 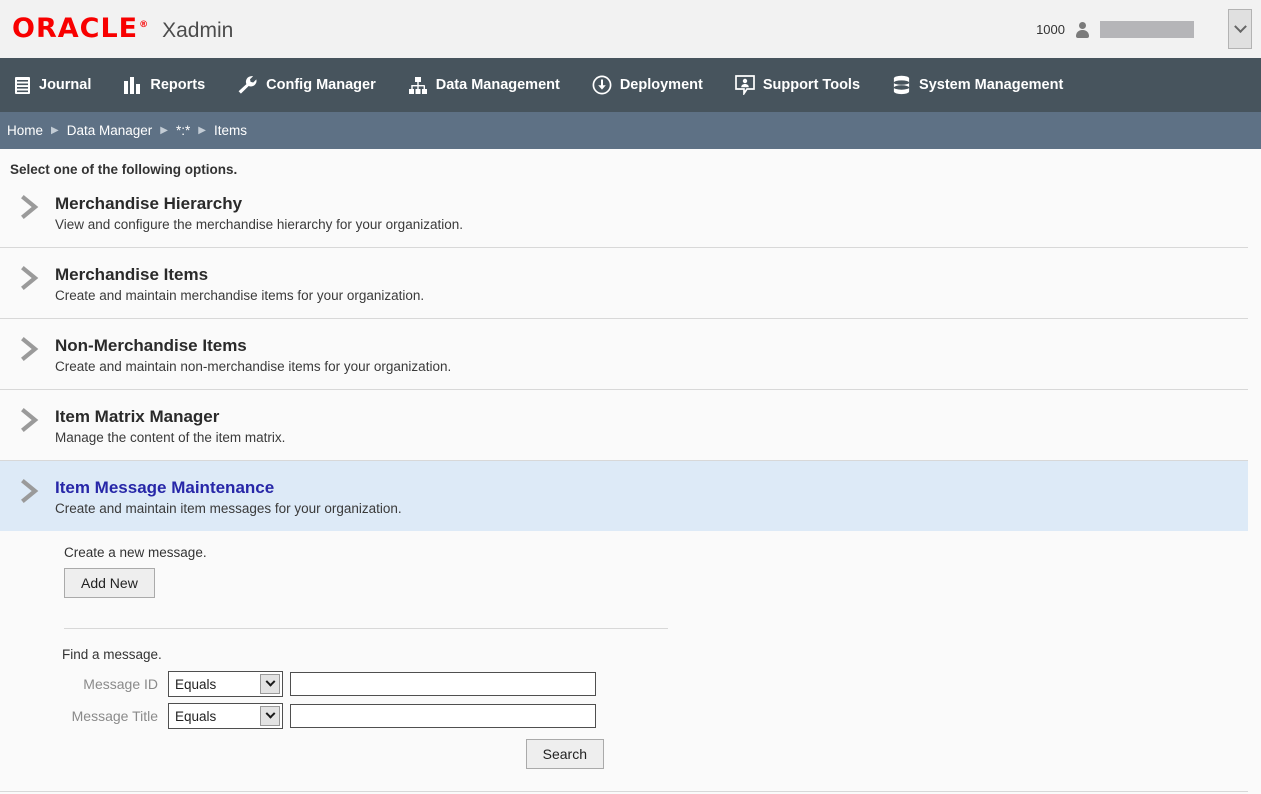 What do you see at coordinates (225, 684) in the screenshot?
I see `message-id-operator-select: Equals` at bounding box center [225, 684].